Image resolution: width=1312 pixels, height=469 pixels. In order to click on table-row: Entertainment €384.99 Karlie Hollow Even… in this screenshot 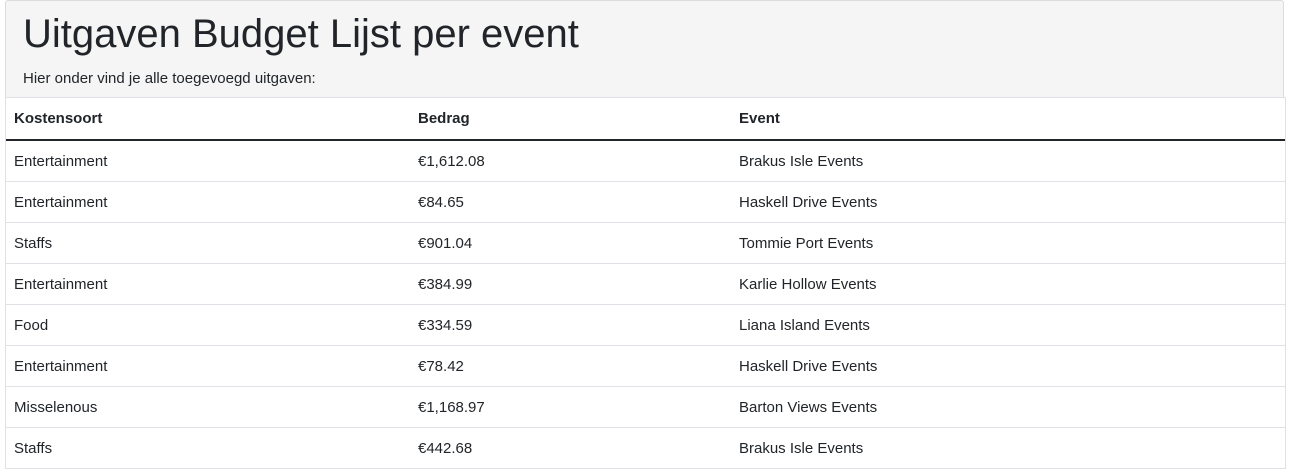, I will do `click(645, 284)`.